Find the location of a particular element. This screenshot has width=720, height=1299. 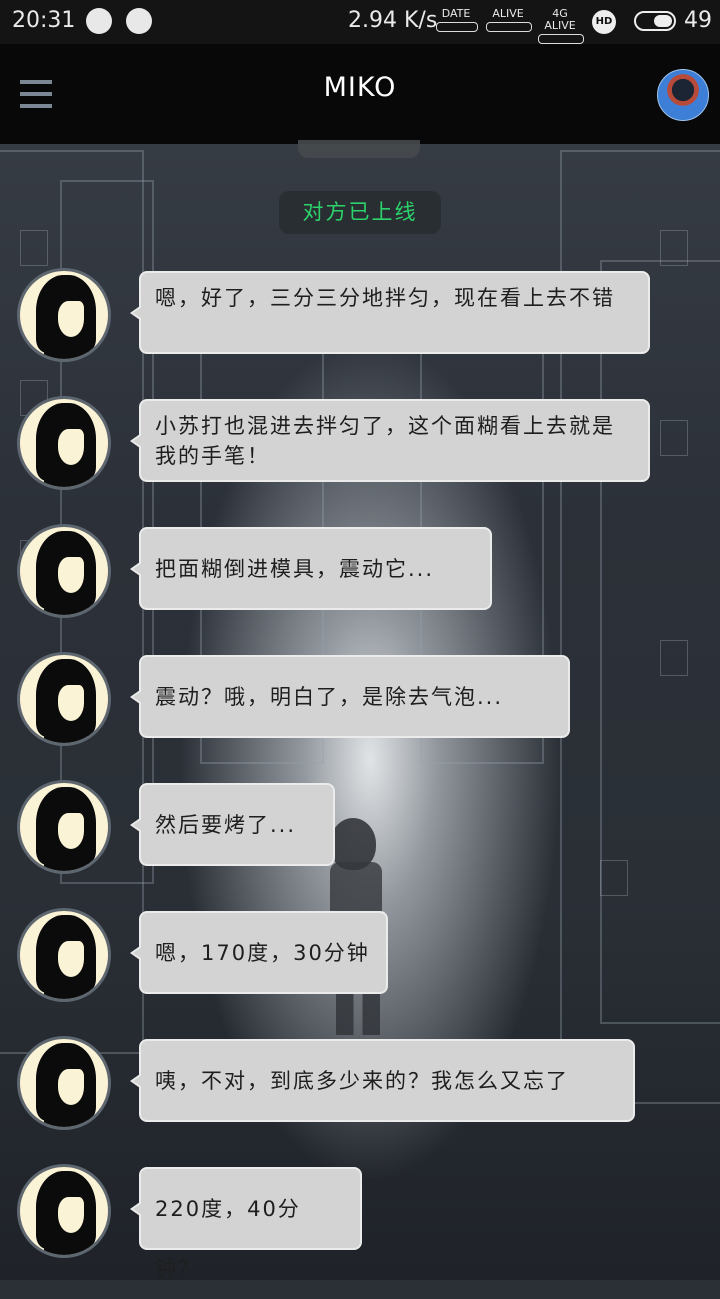

battery-icon is located at coordinates (655, 21).